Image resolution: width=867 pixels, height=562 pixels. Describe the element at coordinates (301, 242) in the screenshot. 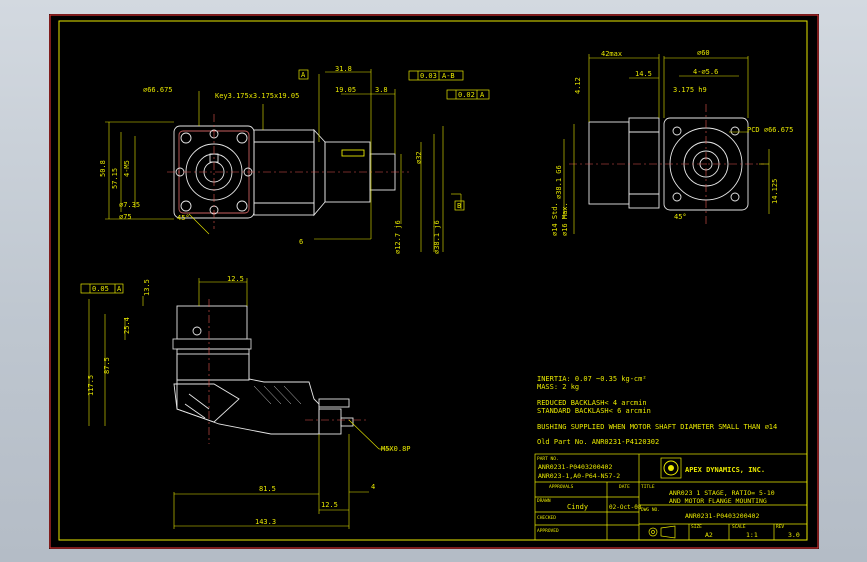

I see `dim-6: 6` at that location.